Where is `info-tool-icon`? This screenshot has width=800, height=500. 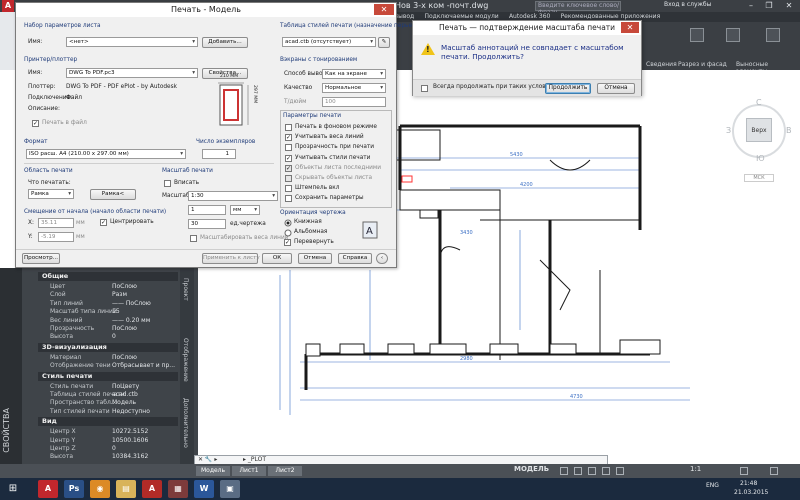 info-tool-icon is located at coordinates (697, 35).